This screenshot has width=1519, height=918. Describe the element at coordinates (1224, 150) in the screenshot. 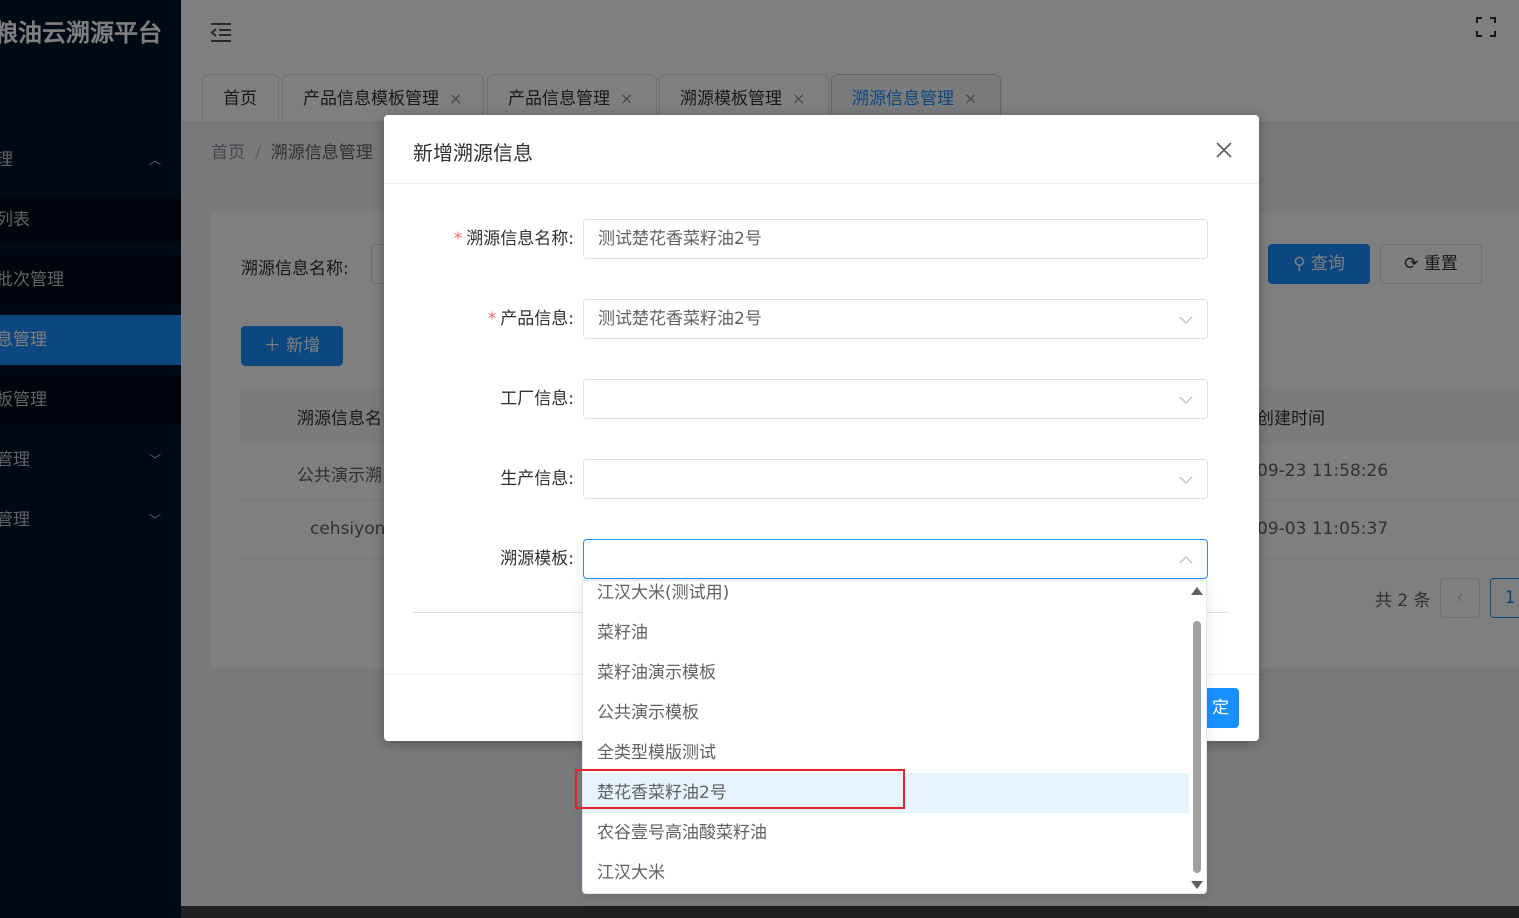

I see `close-icon` at that location.